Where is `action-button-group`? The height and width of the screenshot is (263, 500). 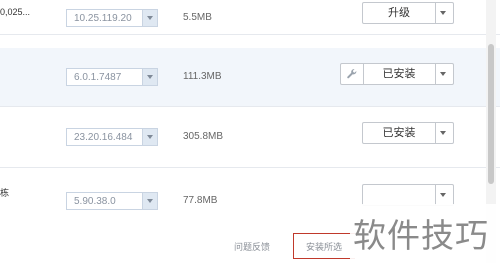 action-button-group is located at coordinates (408, 195).